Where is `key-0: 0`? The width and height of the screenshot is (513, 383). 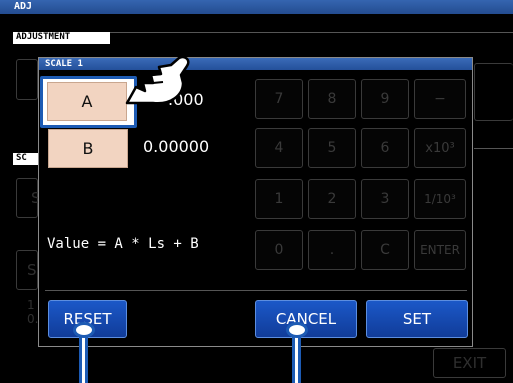
key-0: 0 is located at coordinates (279, 250).